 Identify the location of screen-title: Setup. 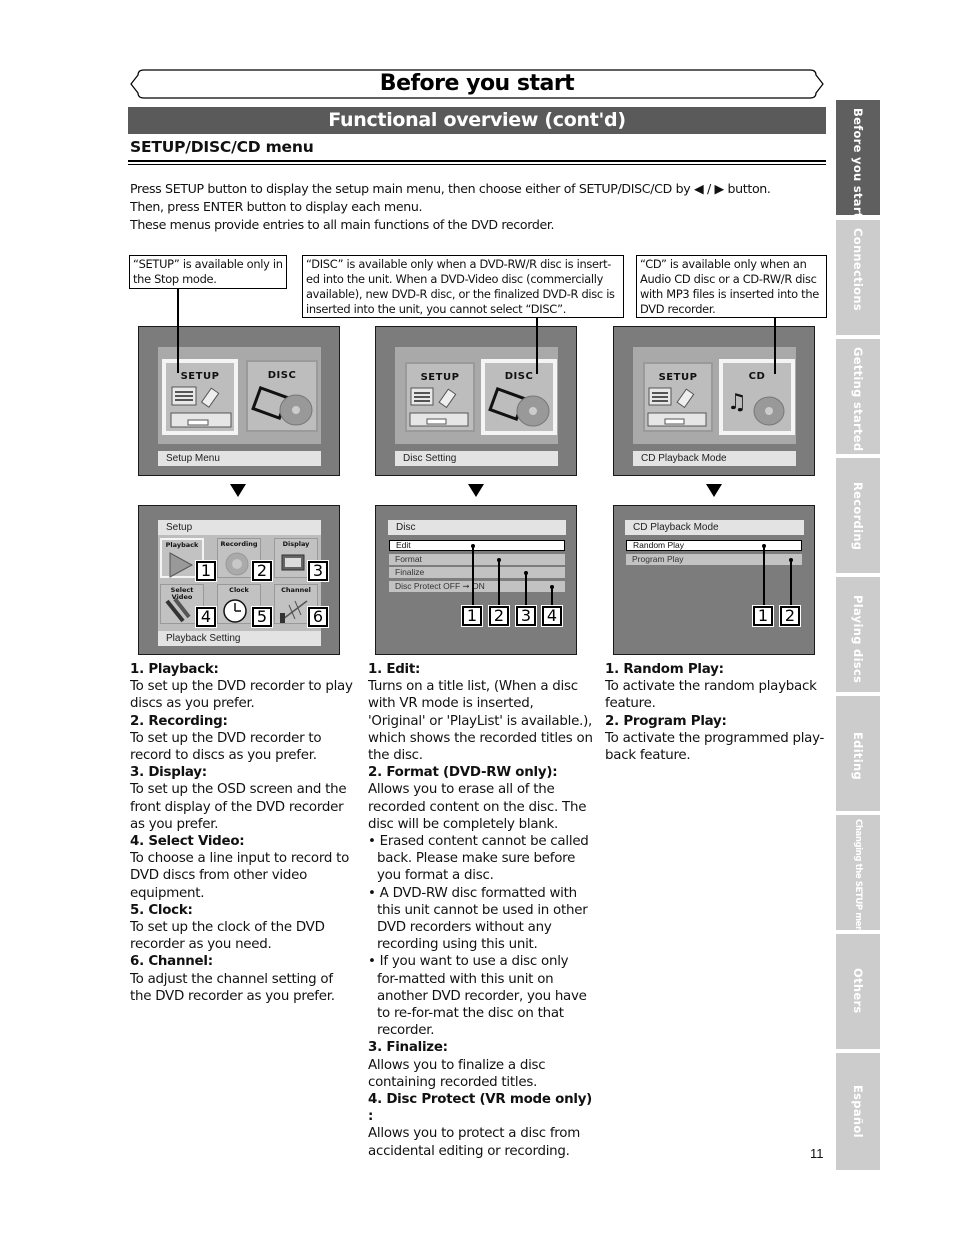
(239, 527).